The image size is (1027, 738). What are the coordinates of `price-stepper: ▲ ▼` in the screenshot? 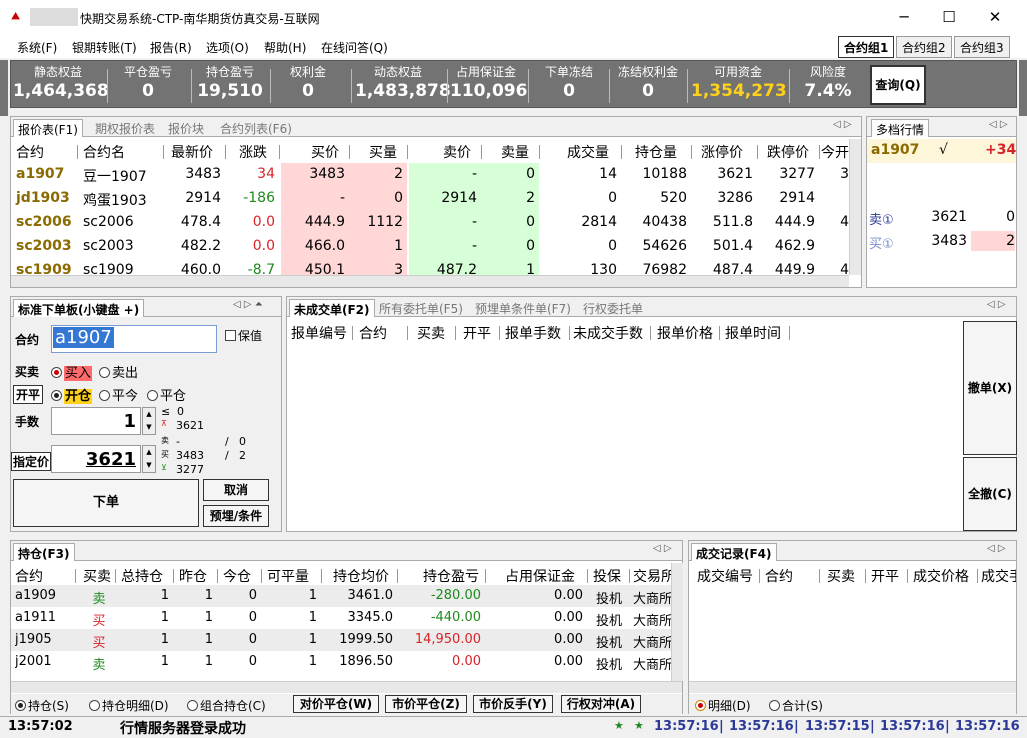 It's located at (149, 459).